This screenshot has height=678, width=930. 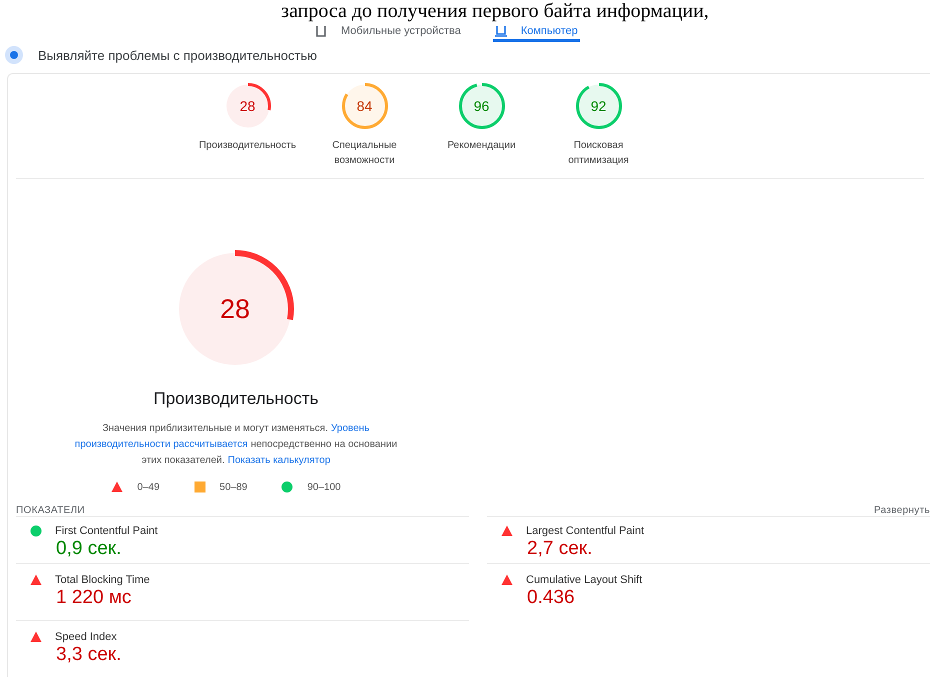 What do you see at coordinates (148, 487) in the screenshot?
I see `legend-label: 0–49` at bounding box center [148, 487].